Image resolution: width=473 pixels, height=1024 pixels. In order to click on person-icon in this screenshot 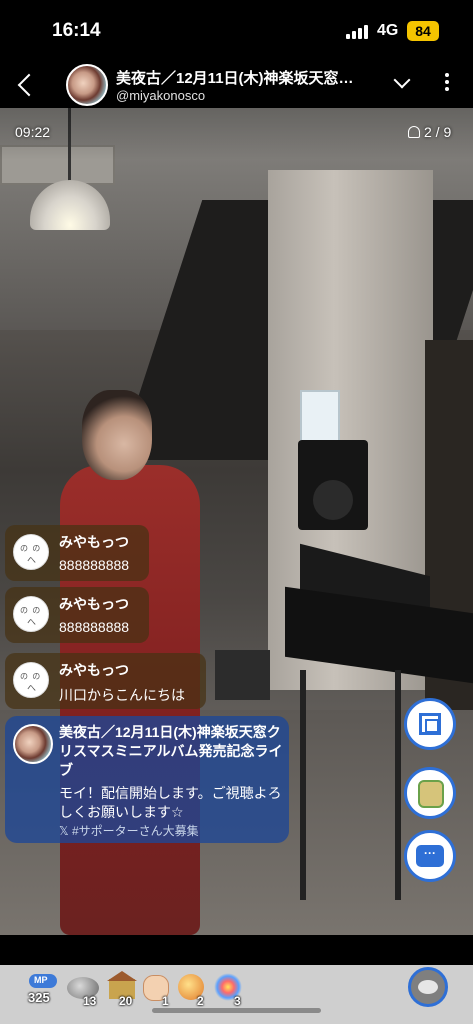, I will do `click(414, 132)`.